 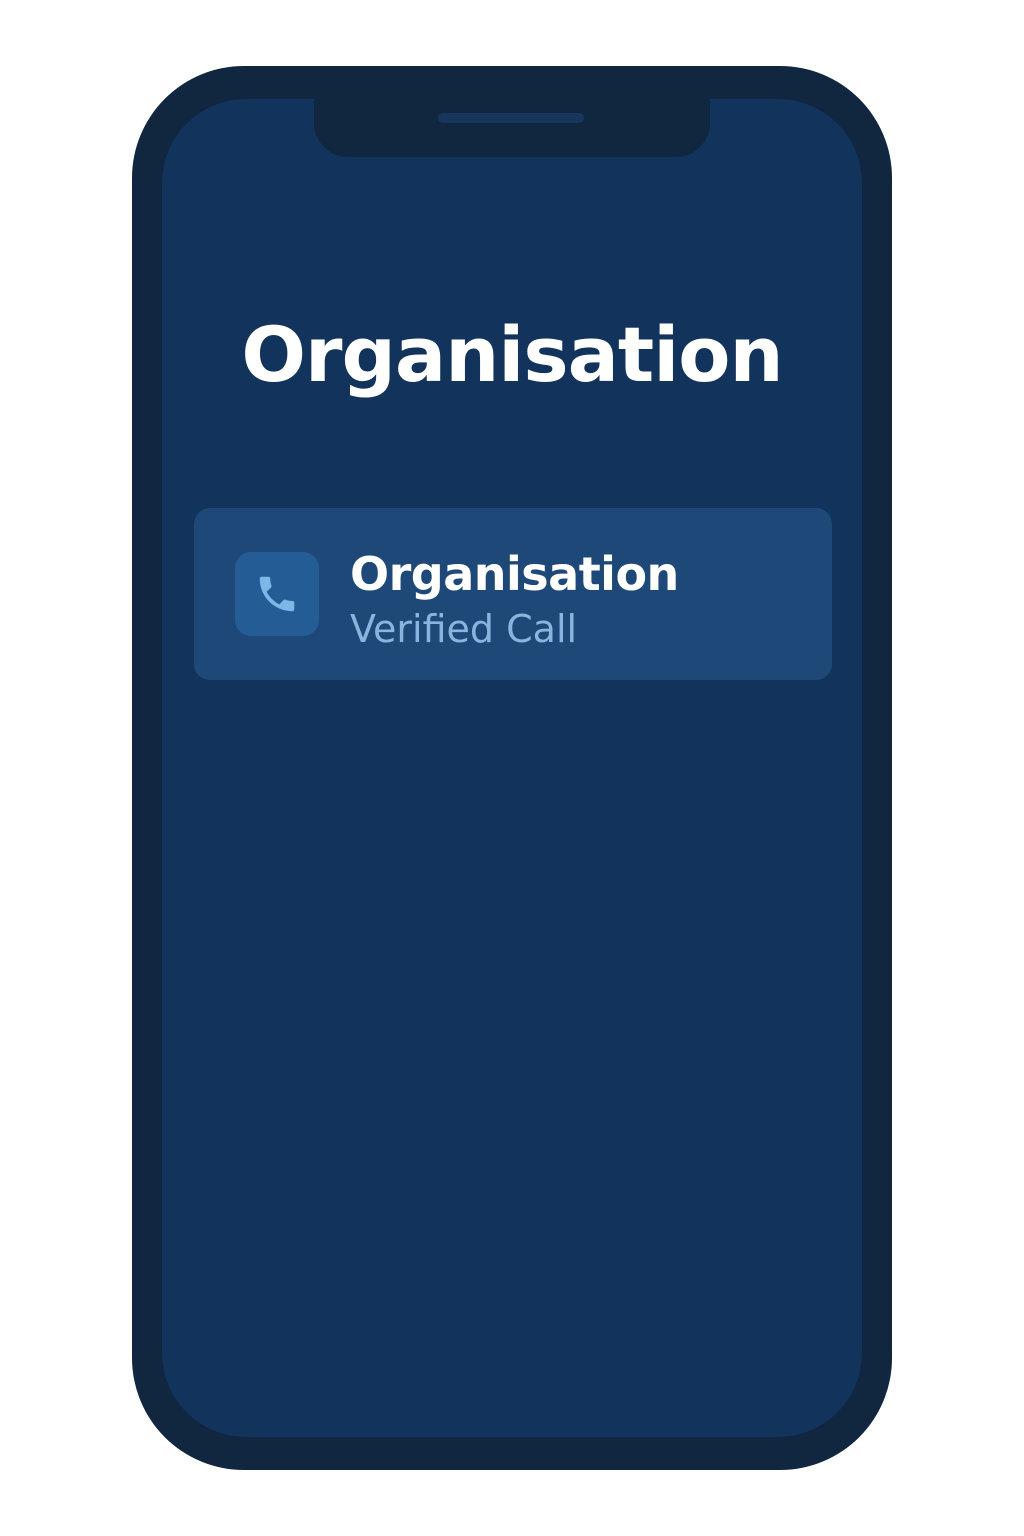 What do you see at coordinates (464, 629) in the screenshot?
I see `call-status: Verified Call` at bounding box center [464, 629].